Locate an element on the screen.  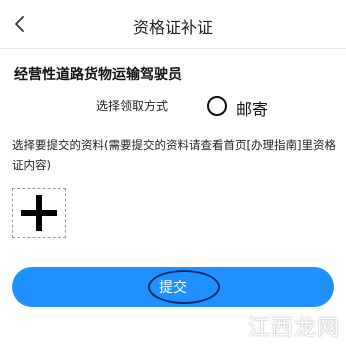
page-title: 资格证补证 is located at coordinates (172, 27).